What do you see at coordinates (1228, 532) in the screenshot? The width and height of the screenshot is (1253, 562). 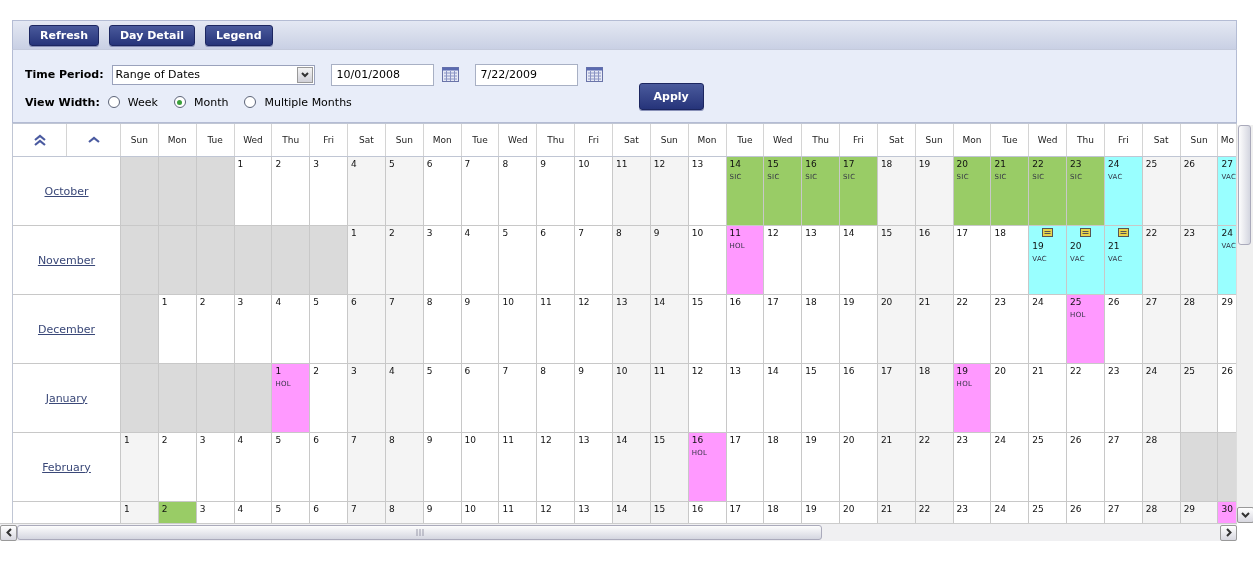 I see `scroll-right-icon` at bounding box center [1228, 532].